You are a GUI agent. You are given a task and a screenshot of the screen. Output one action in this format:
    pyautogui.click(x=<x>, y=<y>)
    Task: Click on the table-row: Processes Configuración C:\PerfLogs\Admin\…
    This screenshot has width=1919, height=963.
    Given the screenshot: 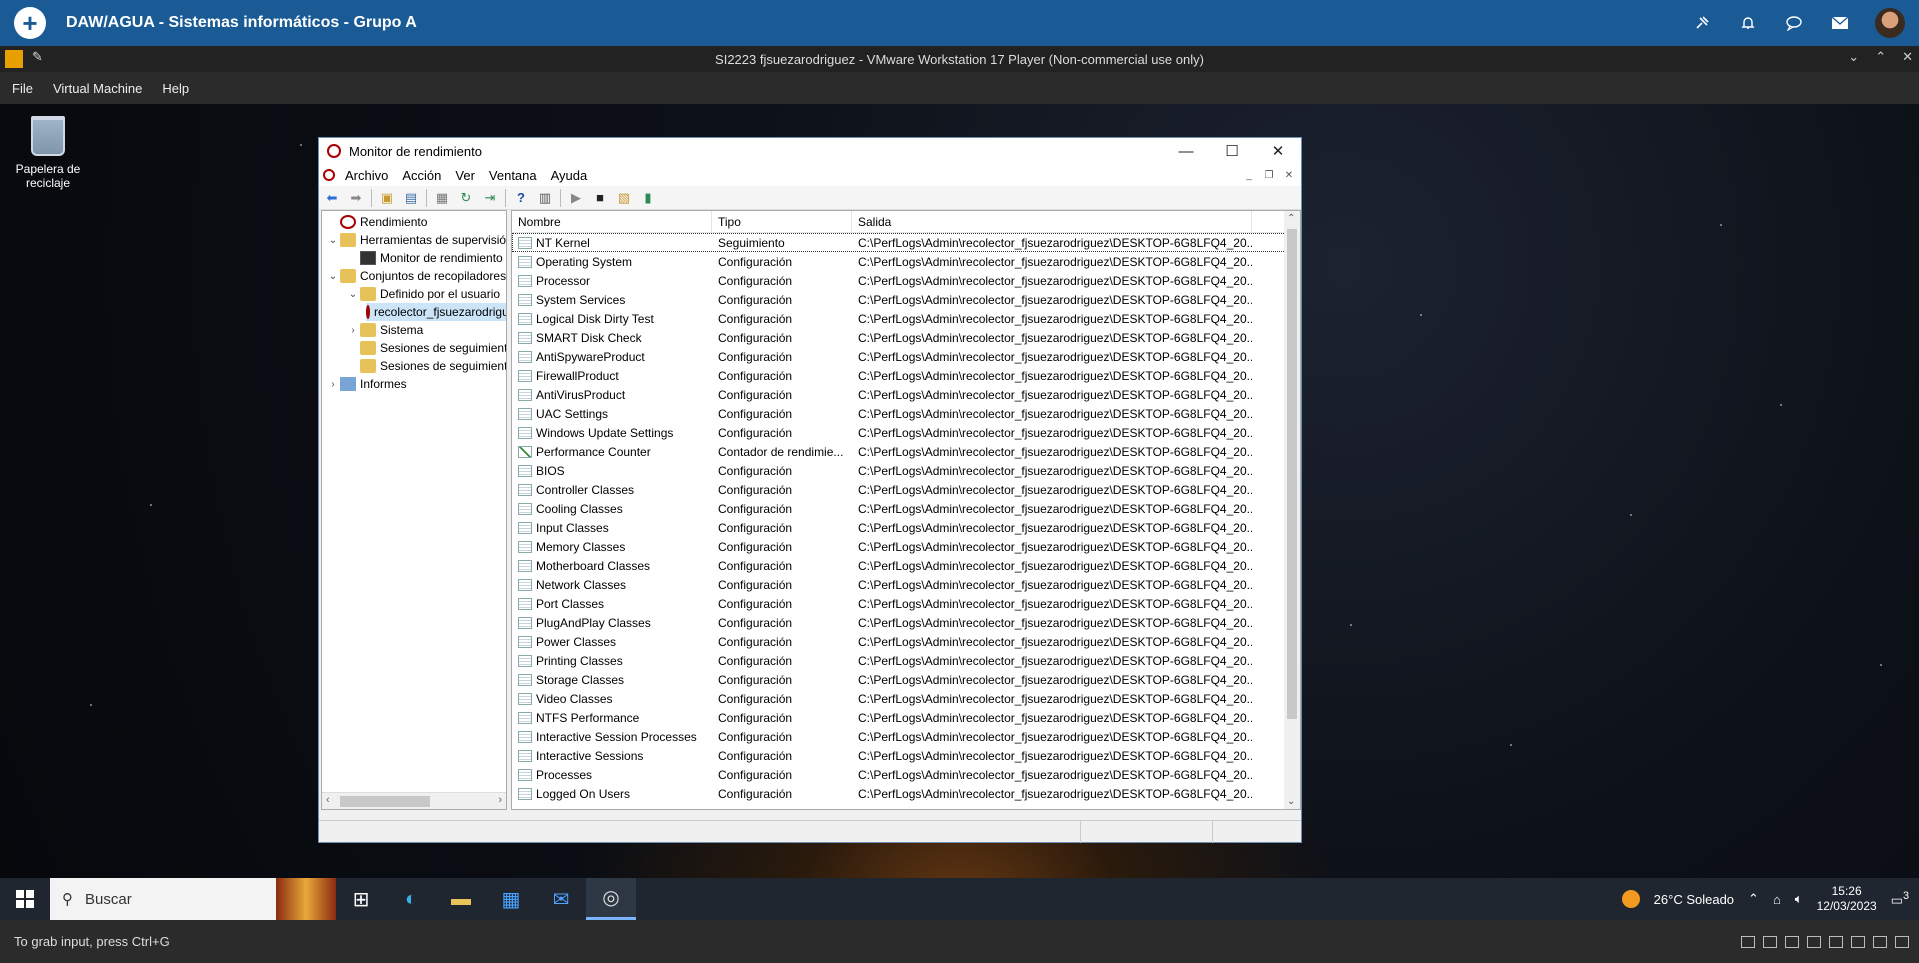 What is the action you would take?
    pyautogui.click(x=899, y=774)
    